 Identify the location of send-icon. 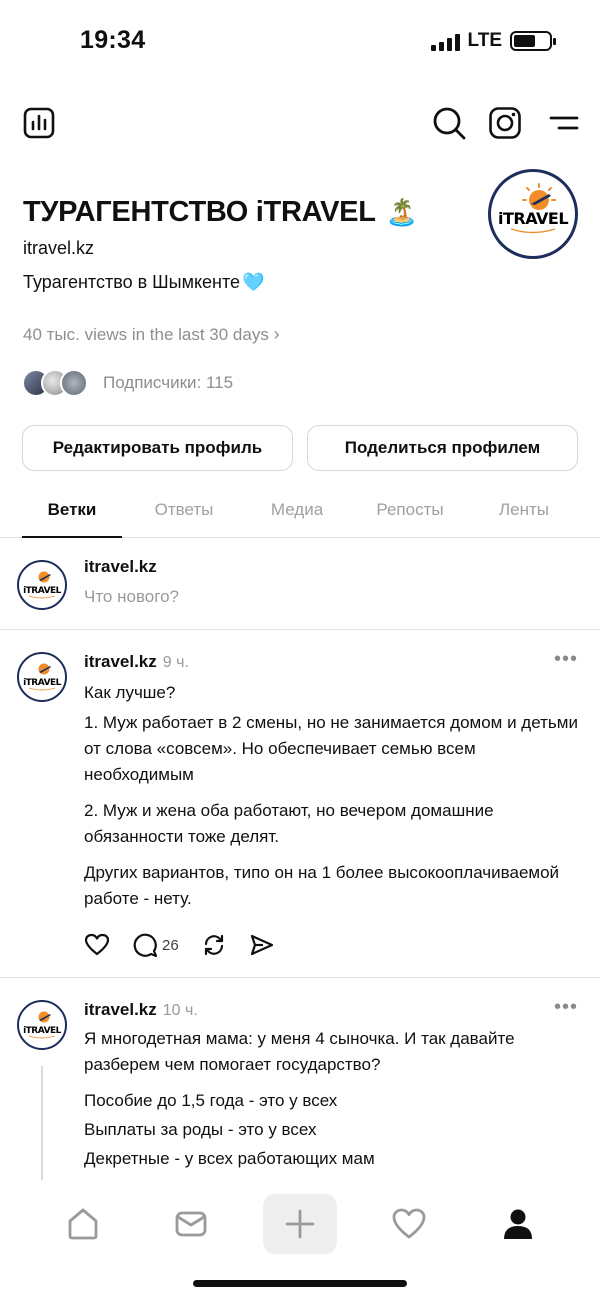
(261, 945).